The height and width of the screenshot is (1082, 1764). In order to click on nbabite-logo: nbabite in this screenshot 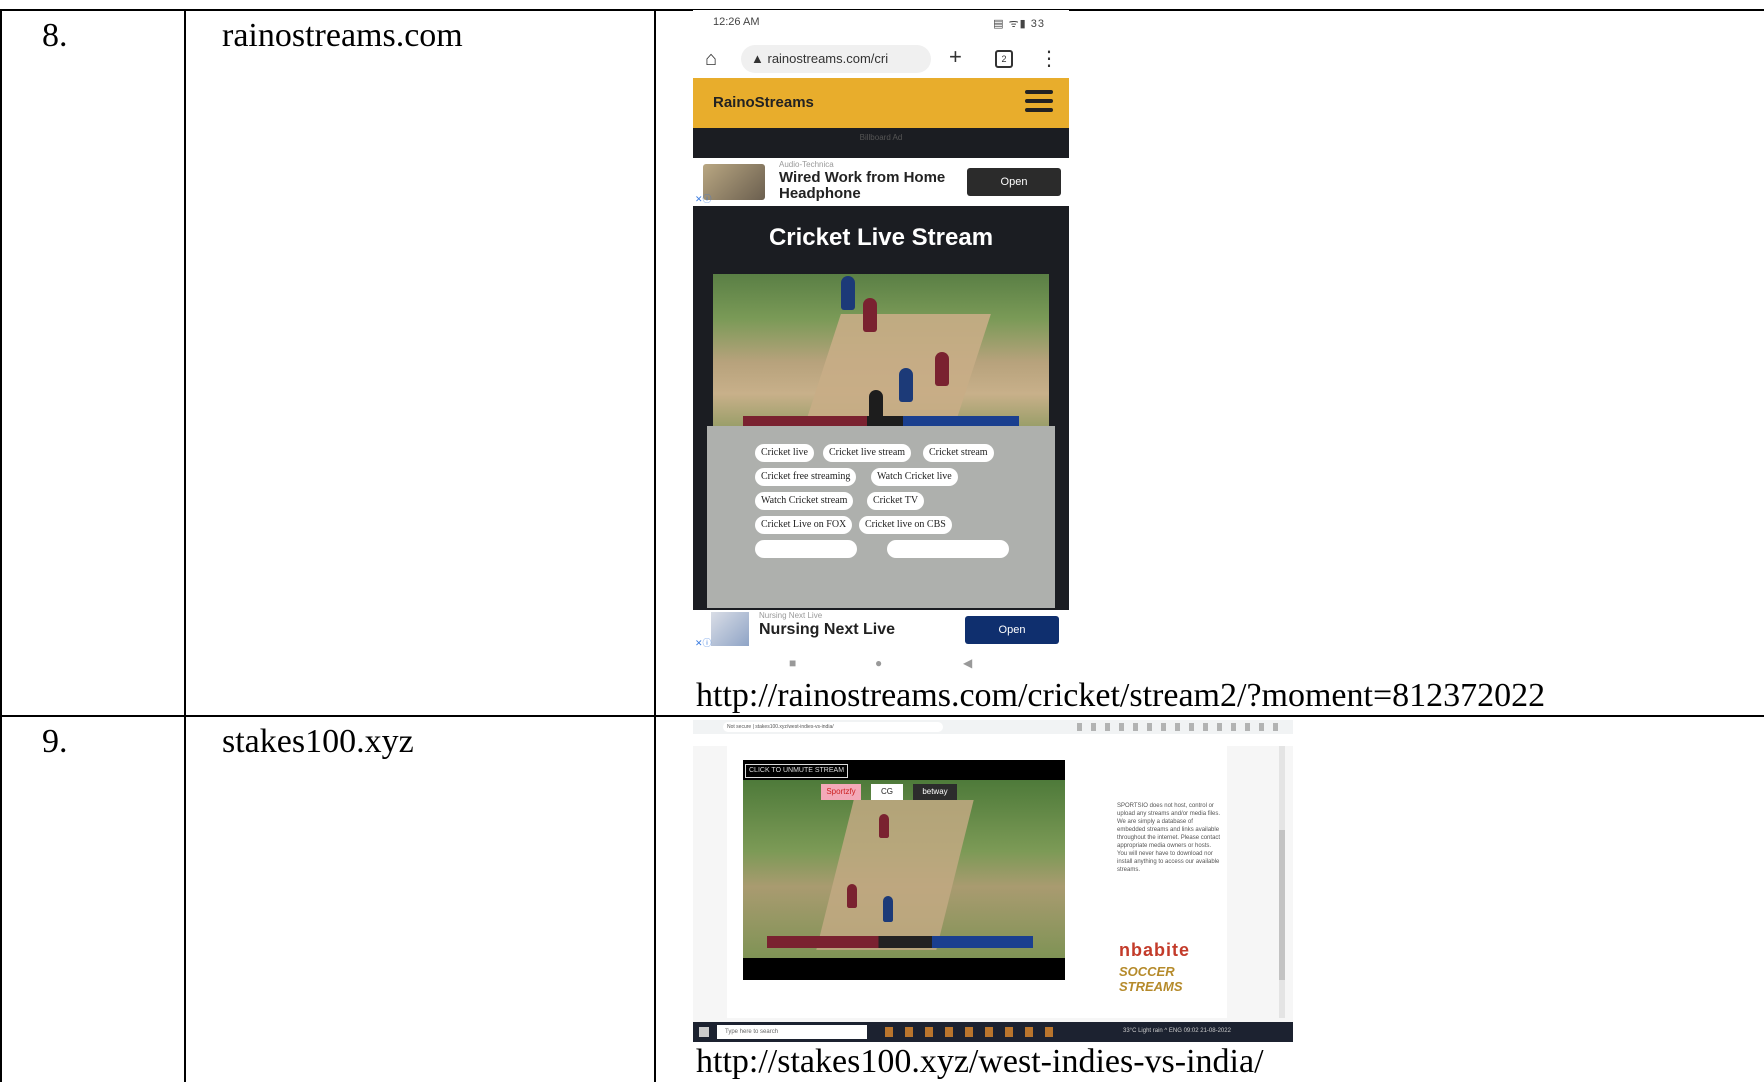, I will do `click(1155, 950)`.